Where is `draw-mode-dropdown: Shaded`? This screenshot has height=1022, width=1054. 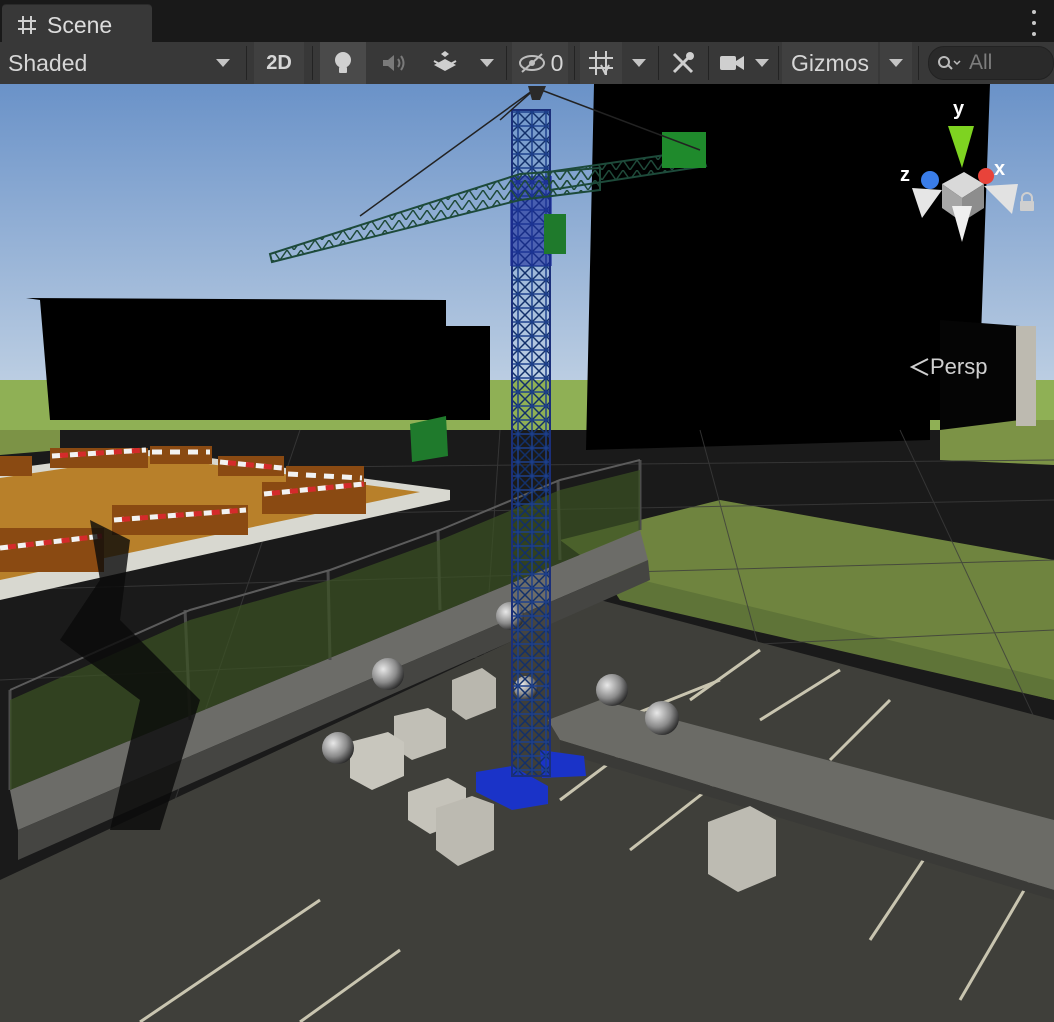
draw-mode-dropdown: Shaded is located at coordinates (120, 63).